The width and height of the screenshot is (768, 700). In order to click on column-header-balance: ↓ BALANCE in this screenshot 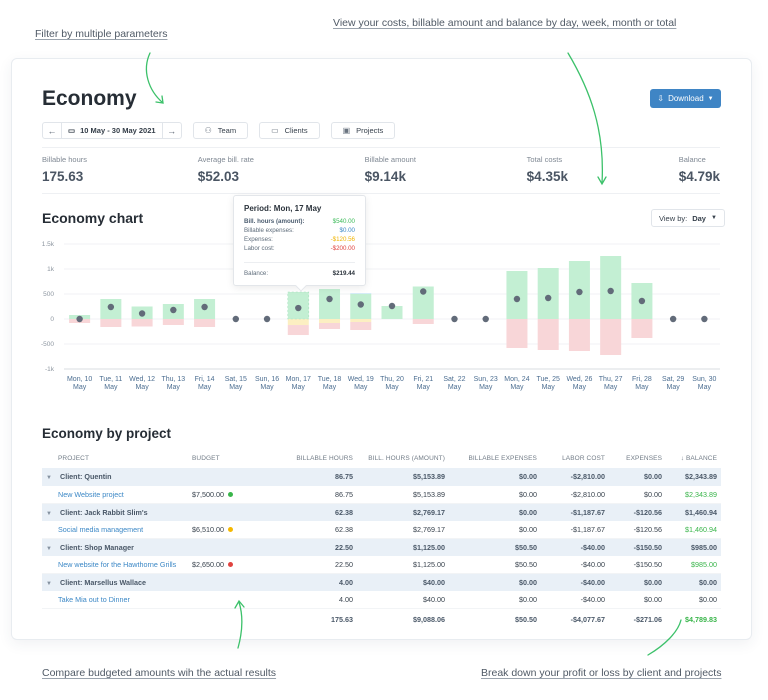, I will do `click(693, 458)`.